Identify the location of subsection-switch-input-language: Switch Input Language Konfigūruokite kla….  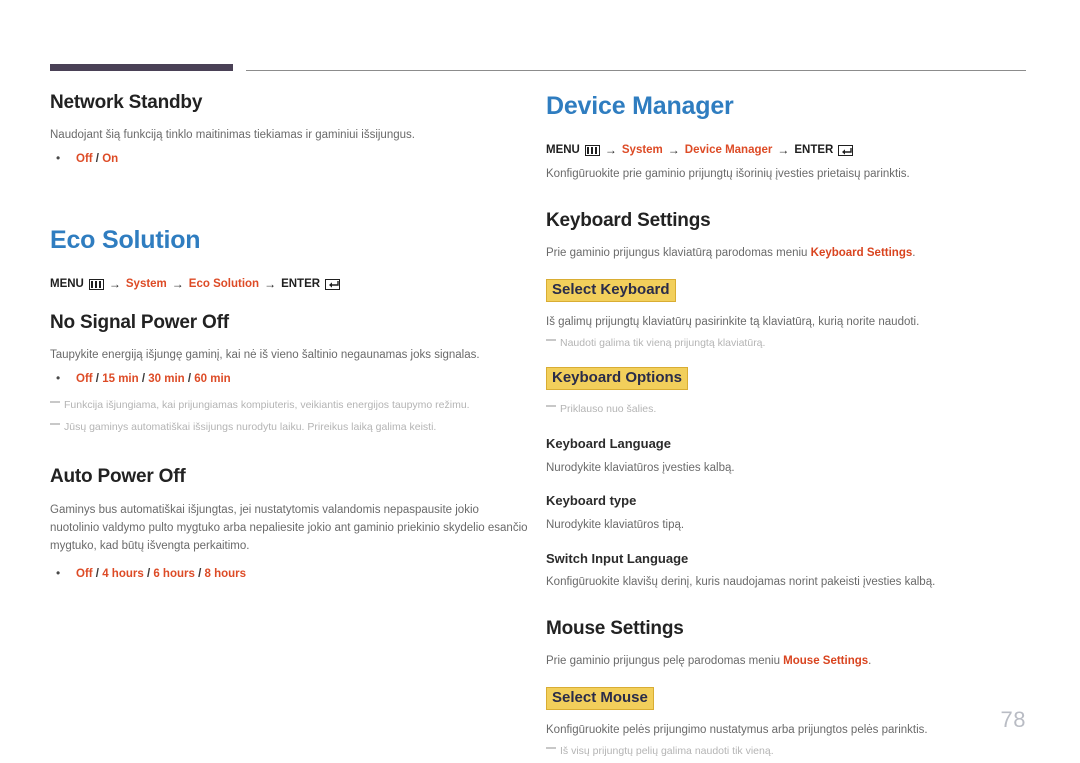
(788, 571).